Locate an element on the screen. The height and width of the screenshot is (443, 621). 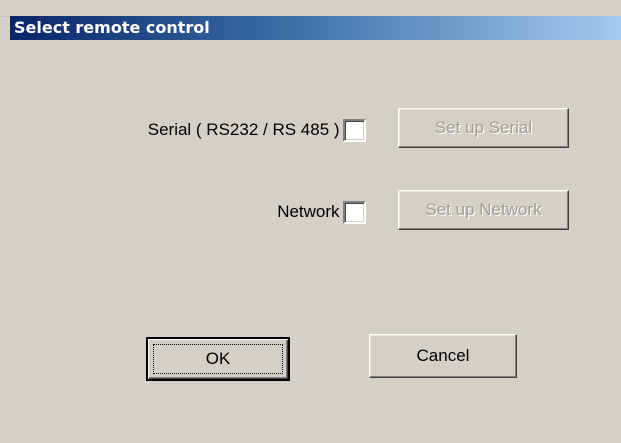
cancel-button-label: Cancel is located at coordinates (443, 355).